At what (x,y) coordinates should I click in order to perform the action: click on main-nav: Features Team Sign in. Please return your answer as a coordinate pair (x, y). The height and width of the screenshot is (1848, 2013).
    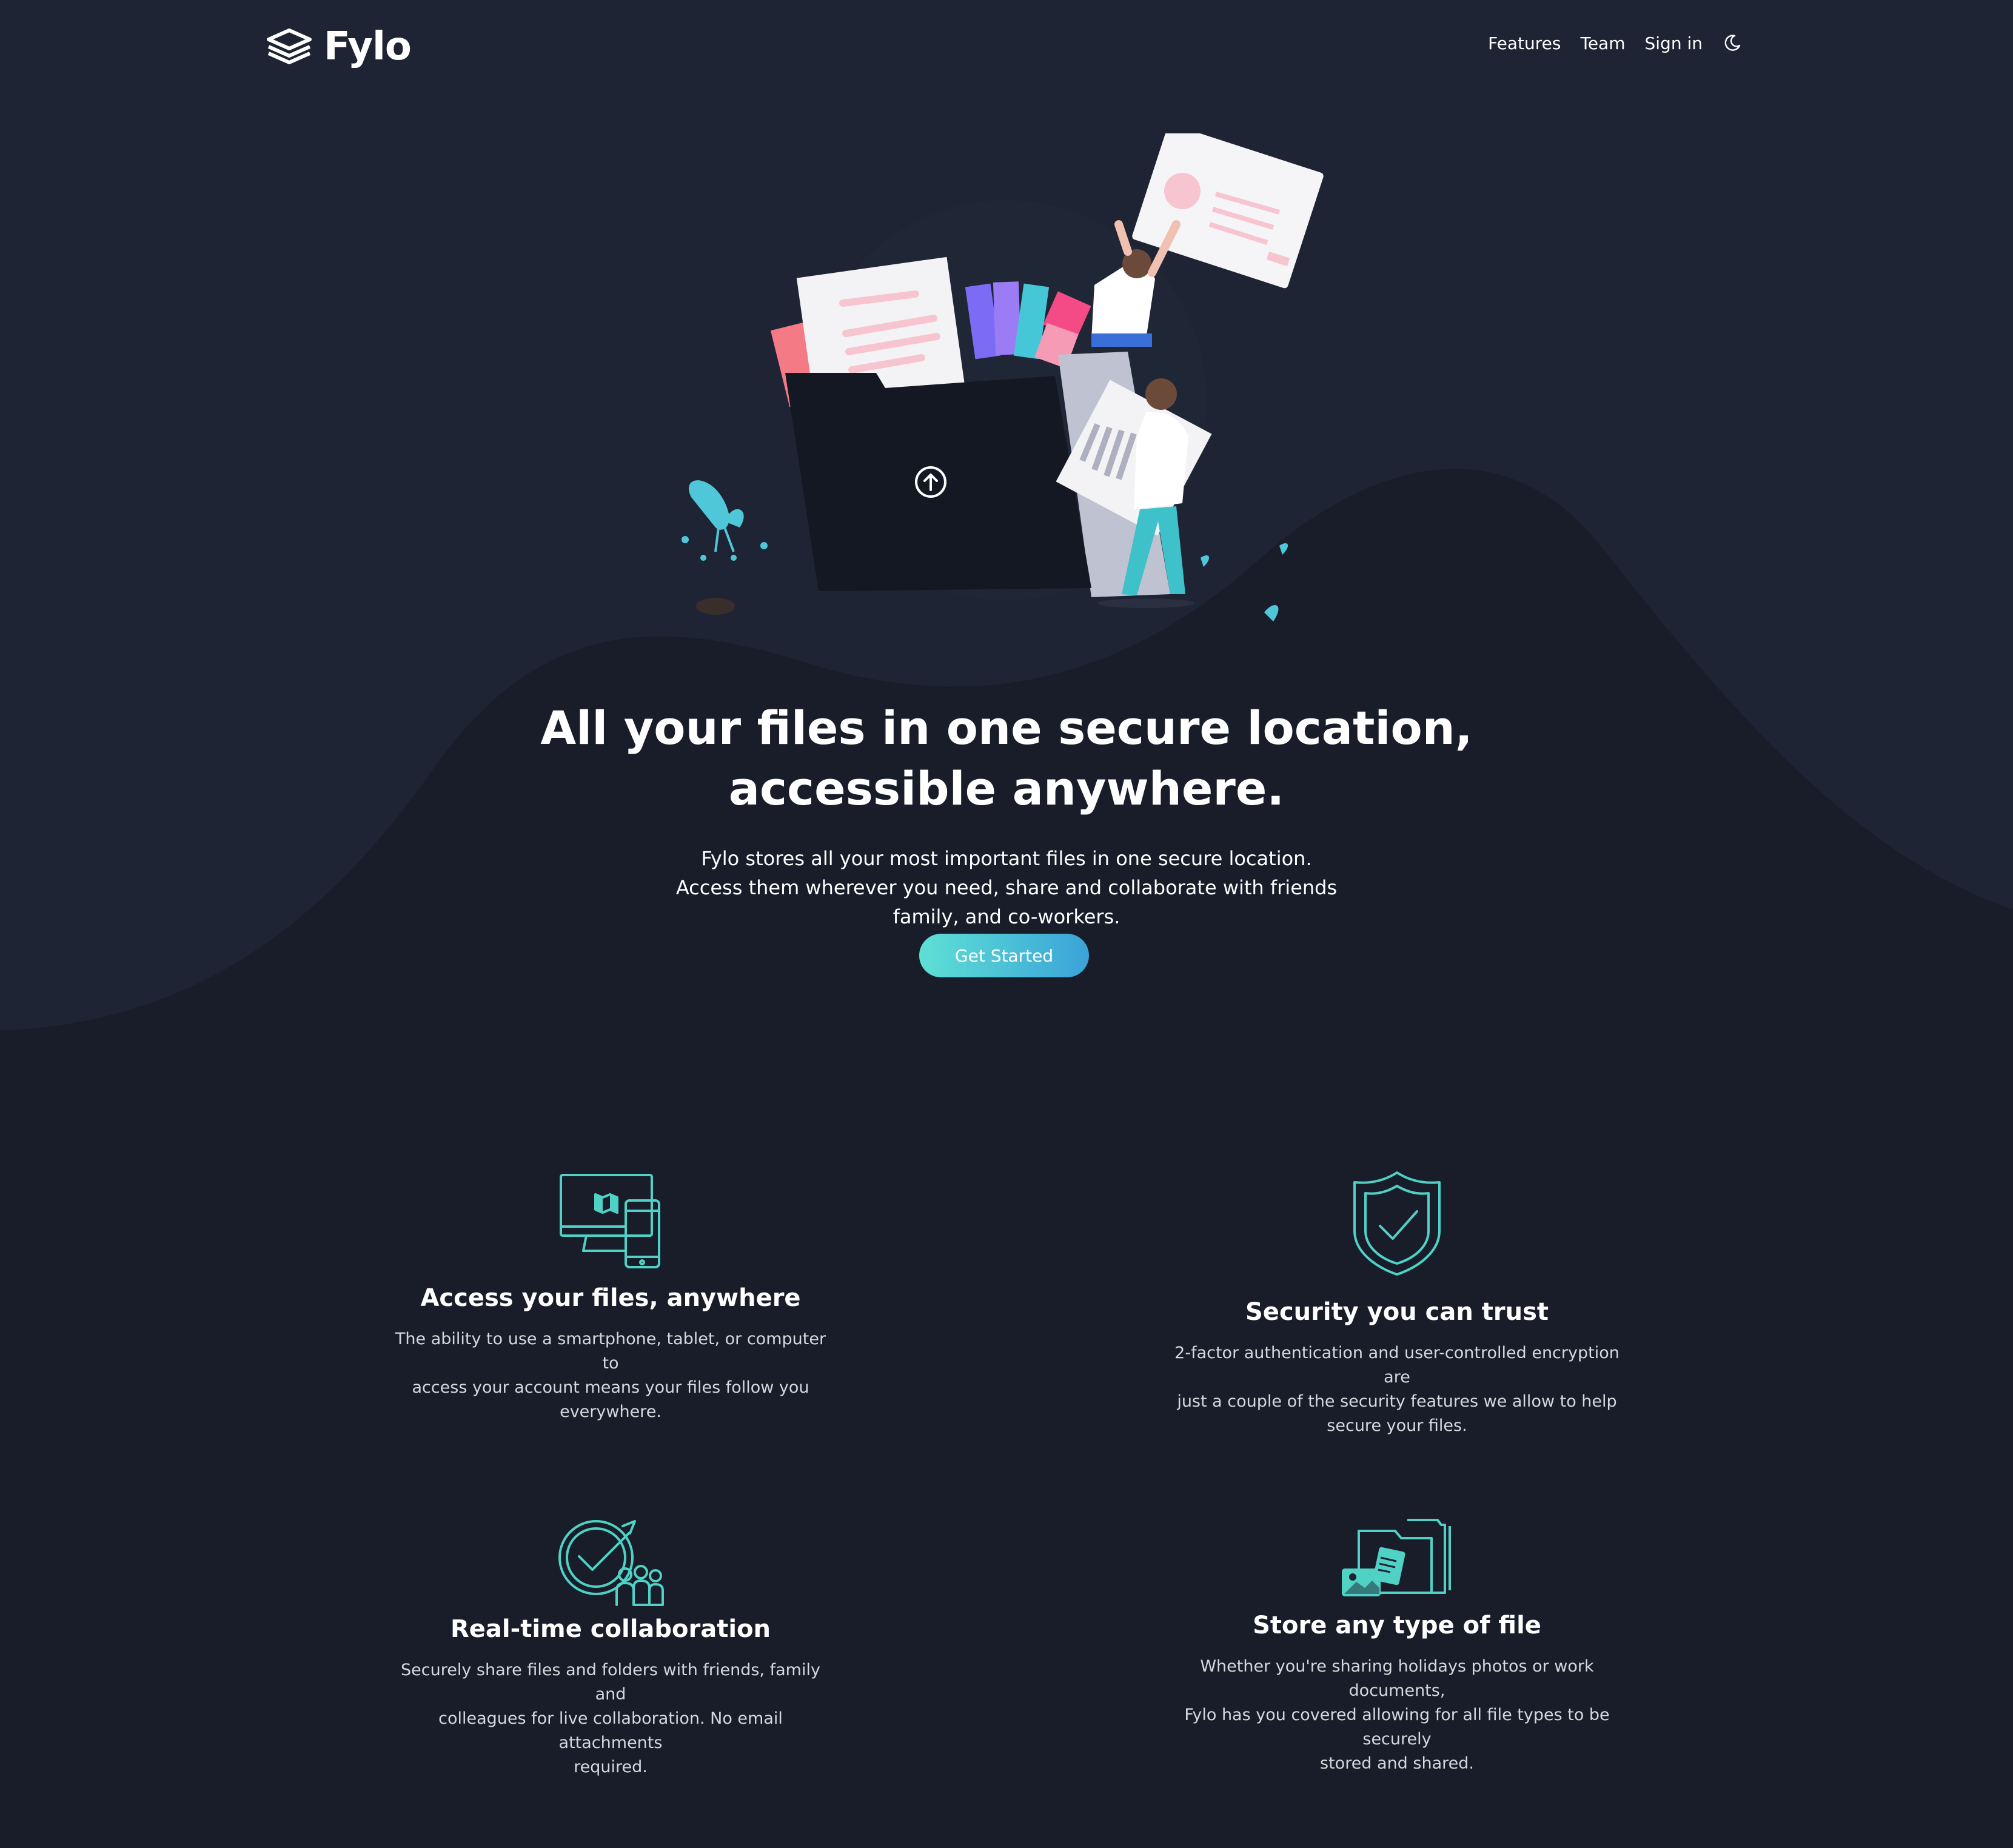
    Looking at the image, I should click on (1616, 43).